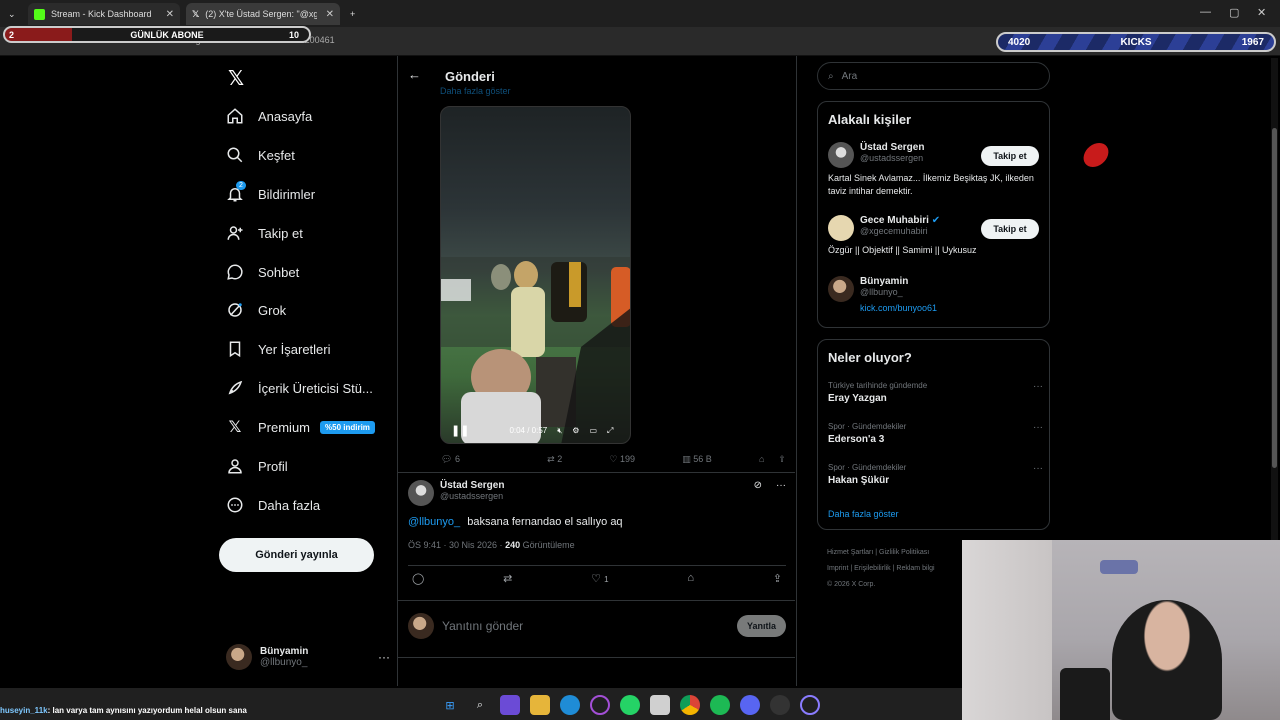 The height and width of the screenshot is (720, 1280). I want to click on repost-count: ⇄ 2, so click(554, 459).